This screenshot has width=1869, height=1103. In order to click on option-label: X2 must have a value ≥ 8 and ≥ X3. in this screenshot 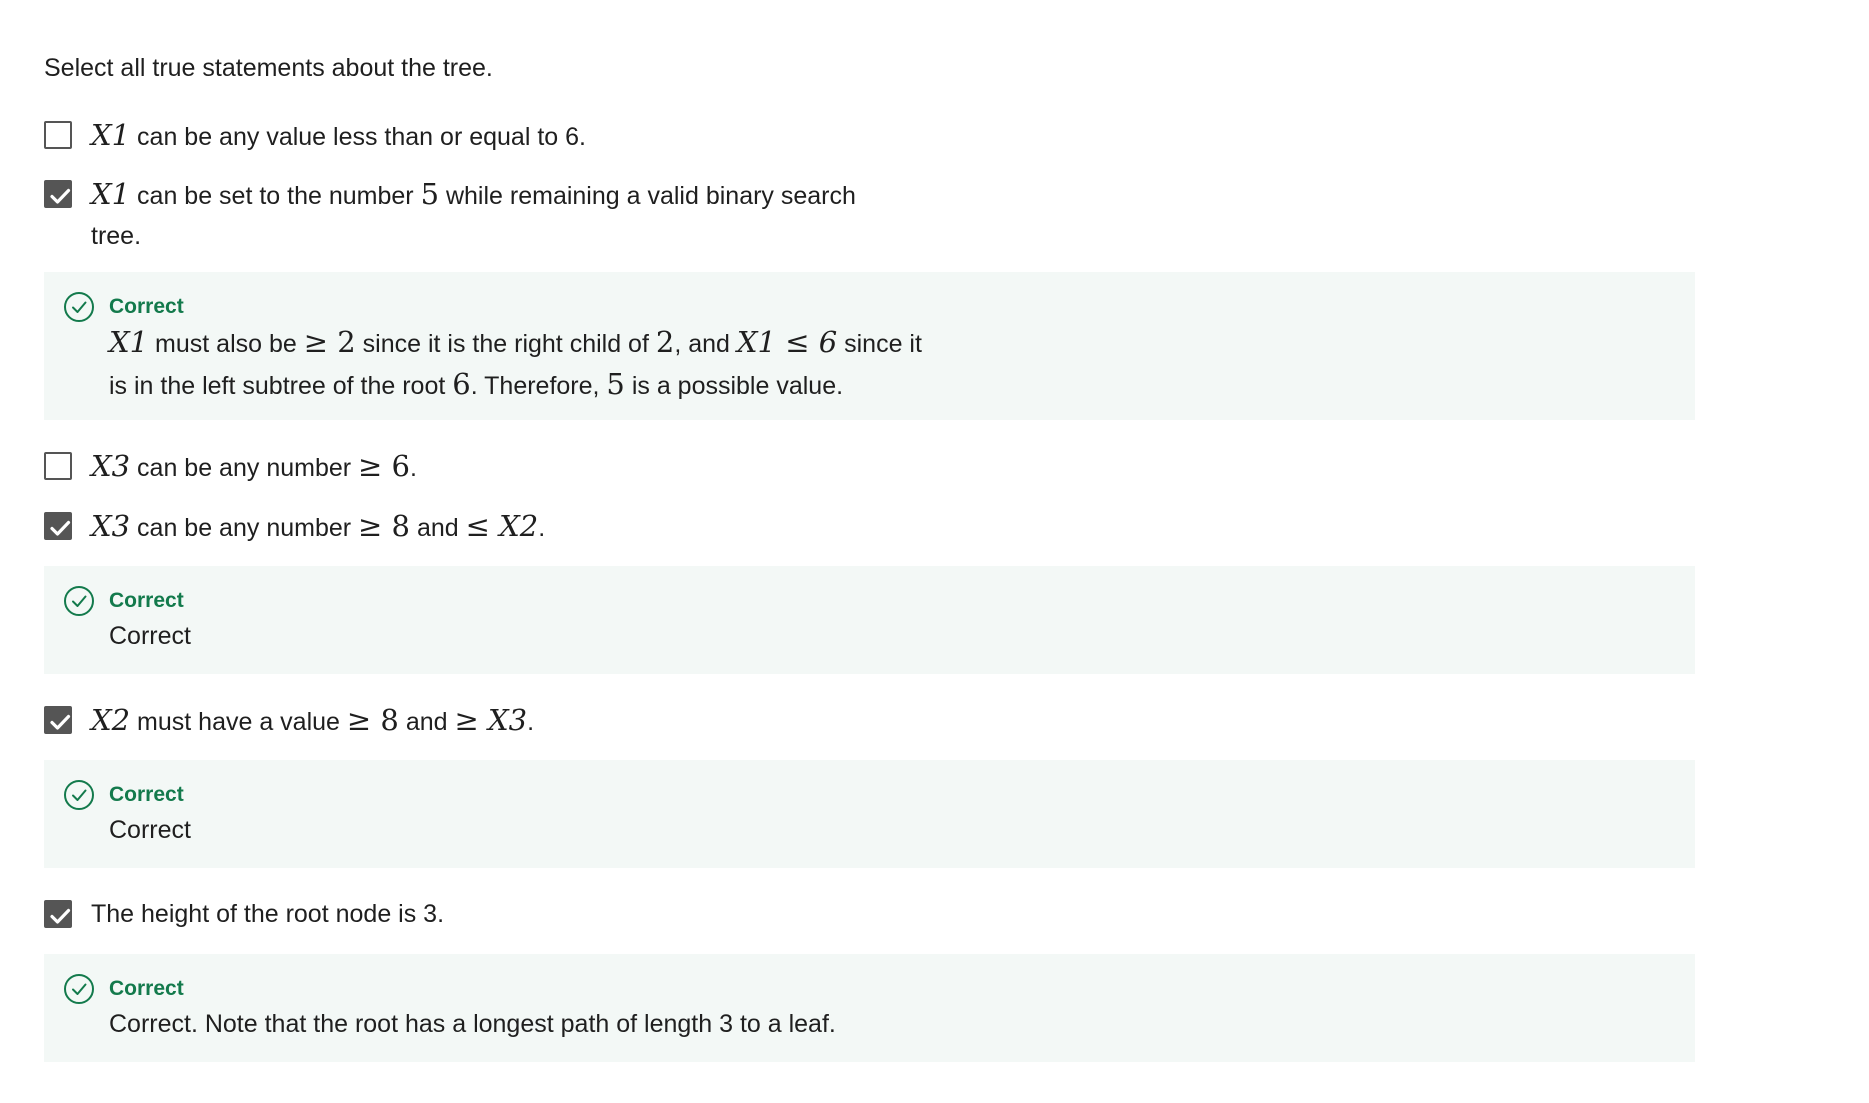, I will do `click(313, 720)`.